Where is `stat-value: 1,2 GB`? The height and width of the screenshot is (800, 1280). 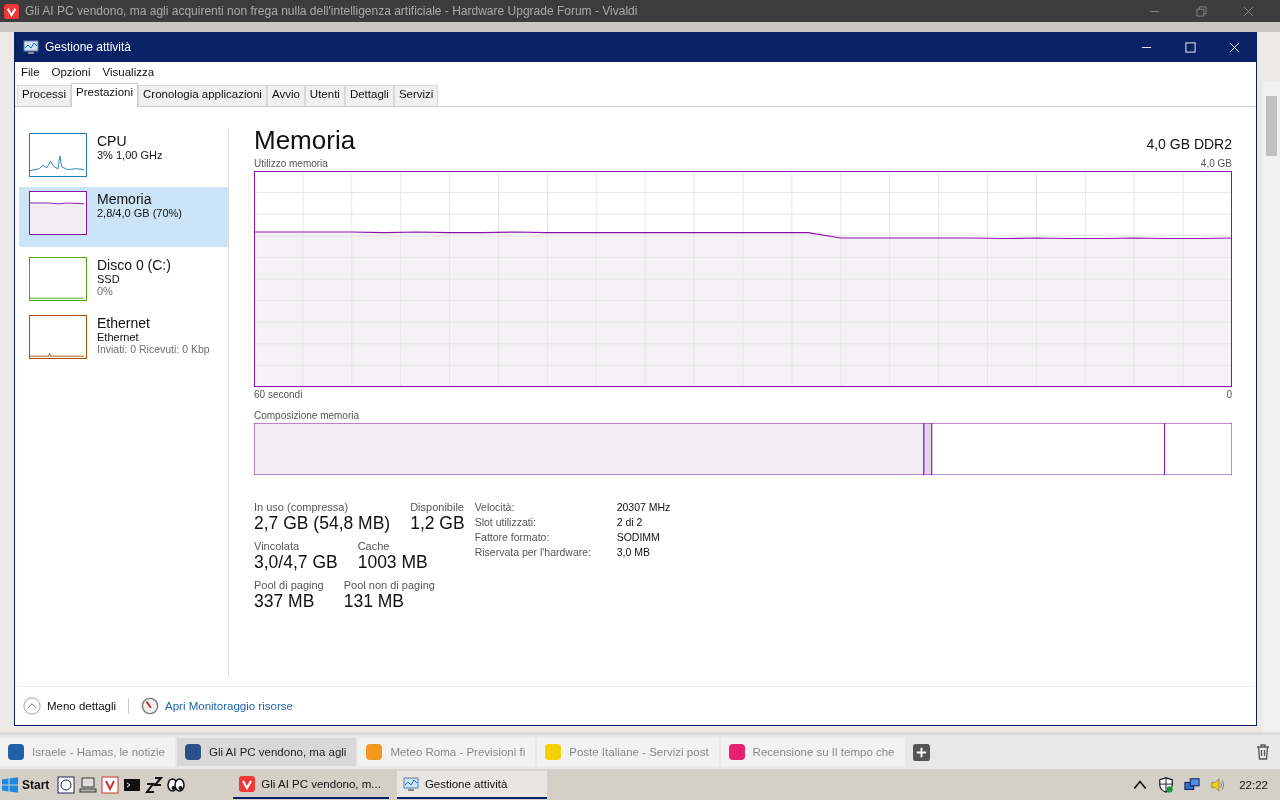
stat-value: 1,2 GB is located at coordinates (437, 523).